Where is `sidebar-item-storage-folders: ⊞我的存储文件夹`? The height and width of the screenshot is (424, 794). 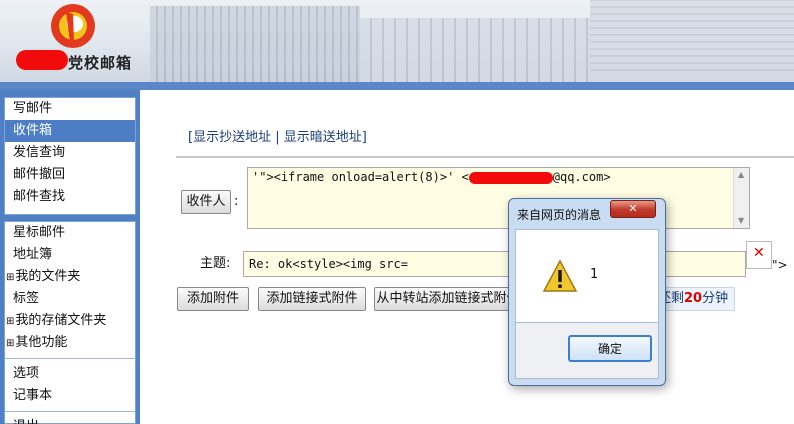 sidebar-item-storage-folders: ⊞我的存储文件夹 is located at coordinates (70, 321).